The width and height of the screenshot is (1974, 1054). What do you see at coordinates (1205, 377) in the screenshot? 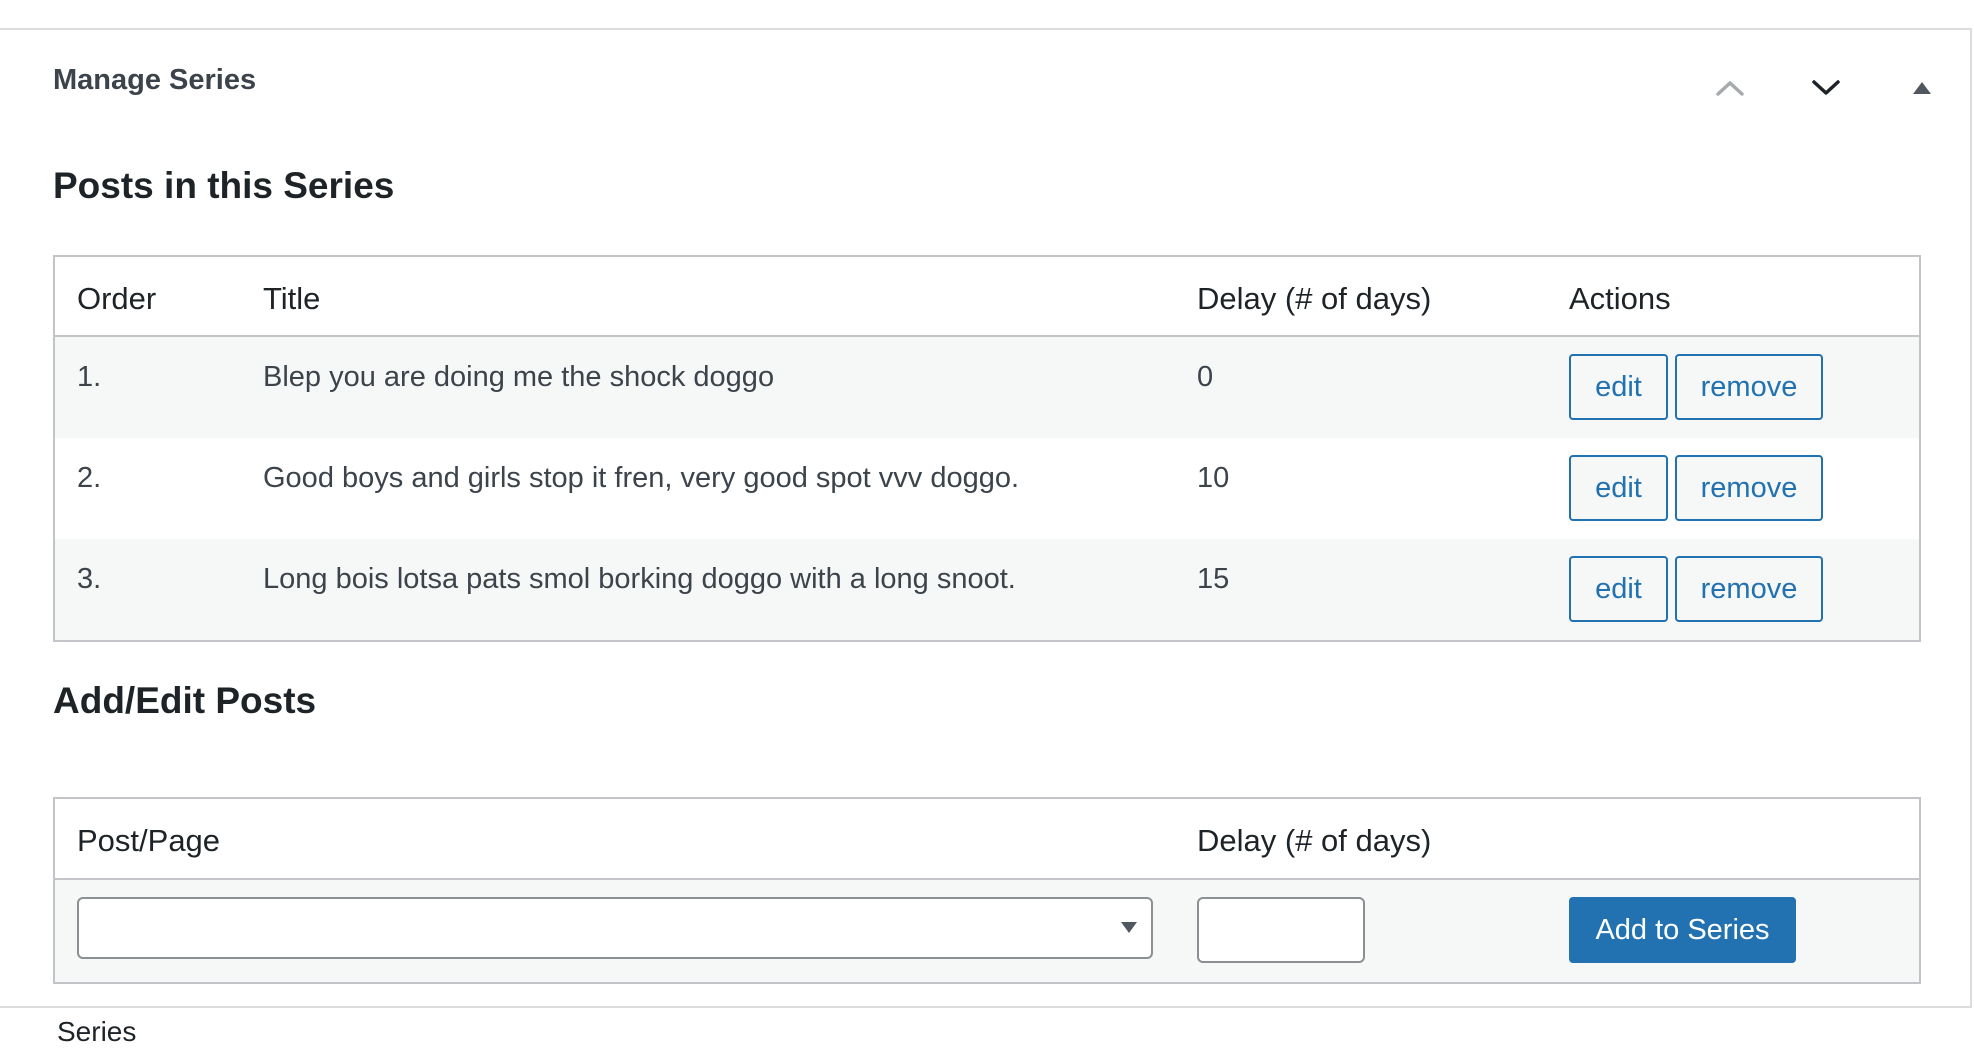
I see `row-delay: 0` at bounding box center [1205, 377].